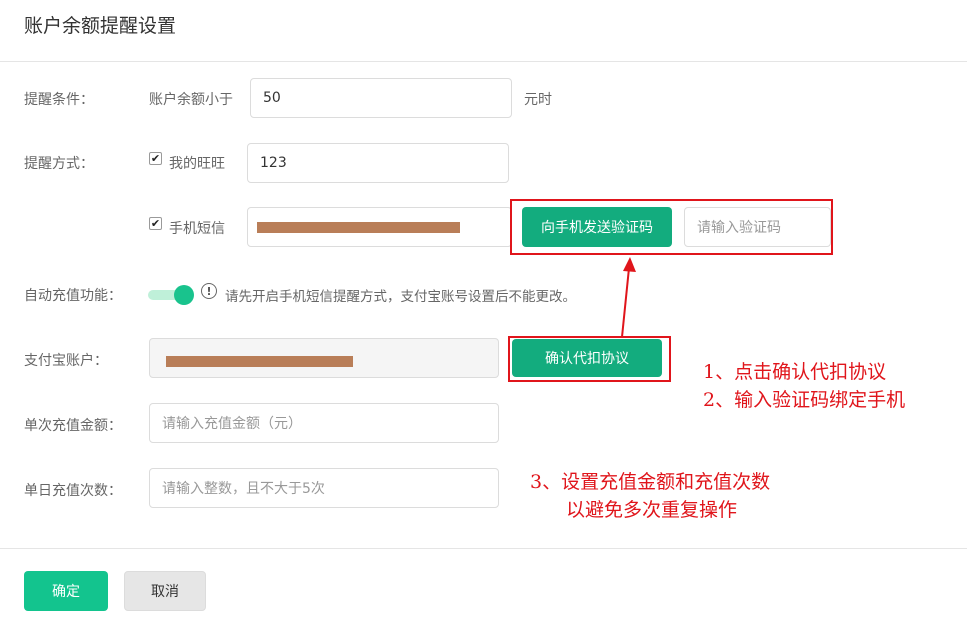 Image resolution: width=967 pixels, height=630 pixels. What do you see at coordinates (597, 227) in the screenshot?
I see `send-code-button: 向手机发送验证码` at bounding box center [597, 227].